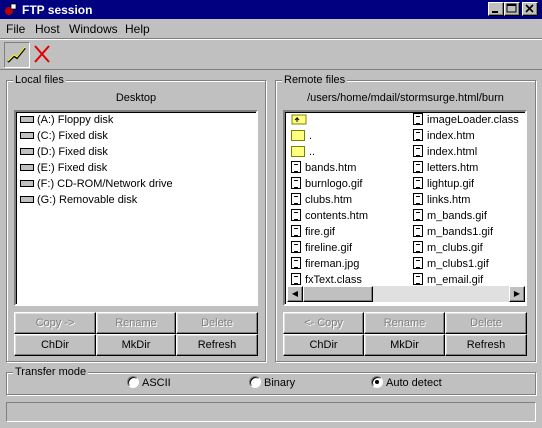 This screenshot has width=542, height=428. I want to click on file-item: burnlogo.gif, so click(327, 185).